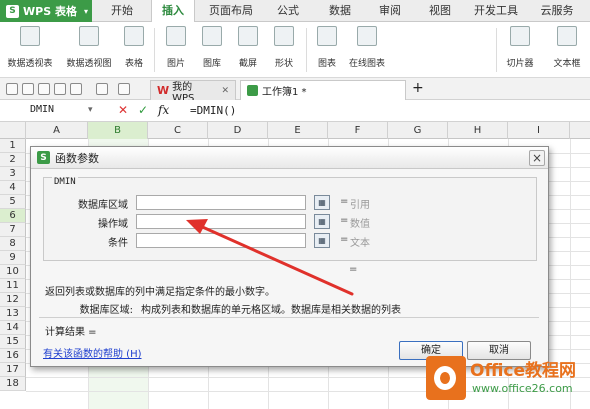 This screenshot has height=409, width=590. I want to click on table-icon, so click(134, 36).